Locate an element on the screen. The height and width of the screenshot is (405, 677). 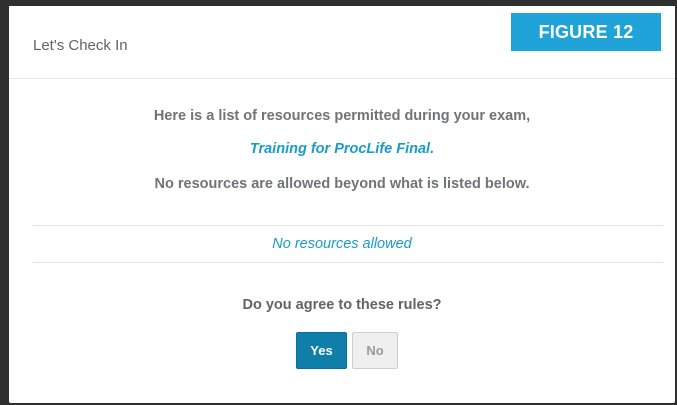
resources-list-item: No resources allowed is located at coordinates (342, 244).